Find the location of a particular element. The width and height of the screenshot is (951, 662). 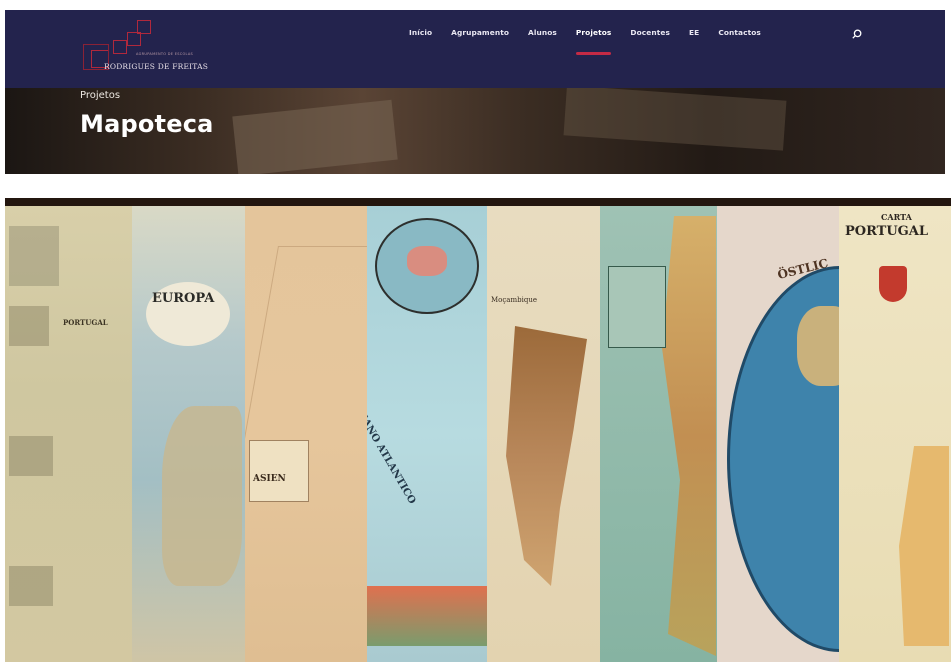

map-label-carta: CARTA is located at coordinates (896, 217).